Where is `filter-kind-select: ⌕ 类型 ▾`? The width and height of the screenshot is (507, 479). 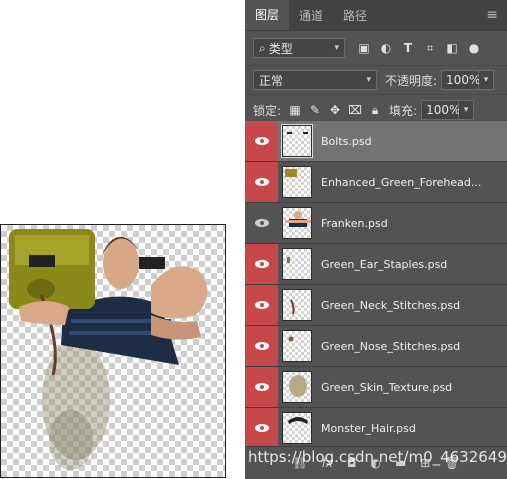 filter-kind-select: ⌕ 类型 ▾ is located at coordinates (299, 48).